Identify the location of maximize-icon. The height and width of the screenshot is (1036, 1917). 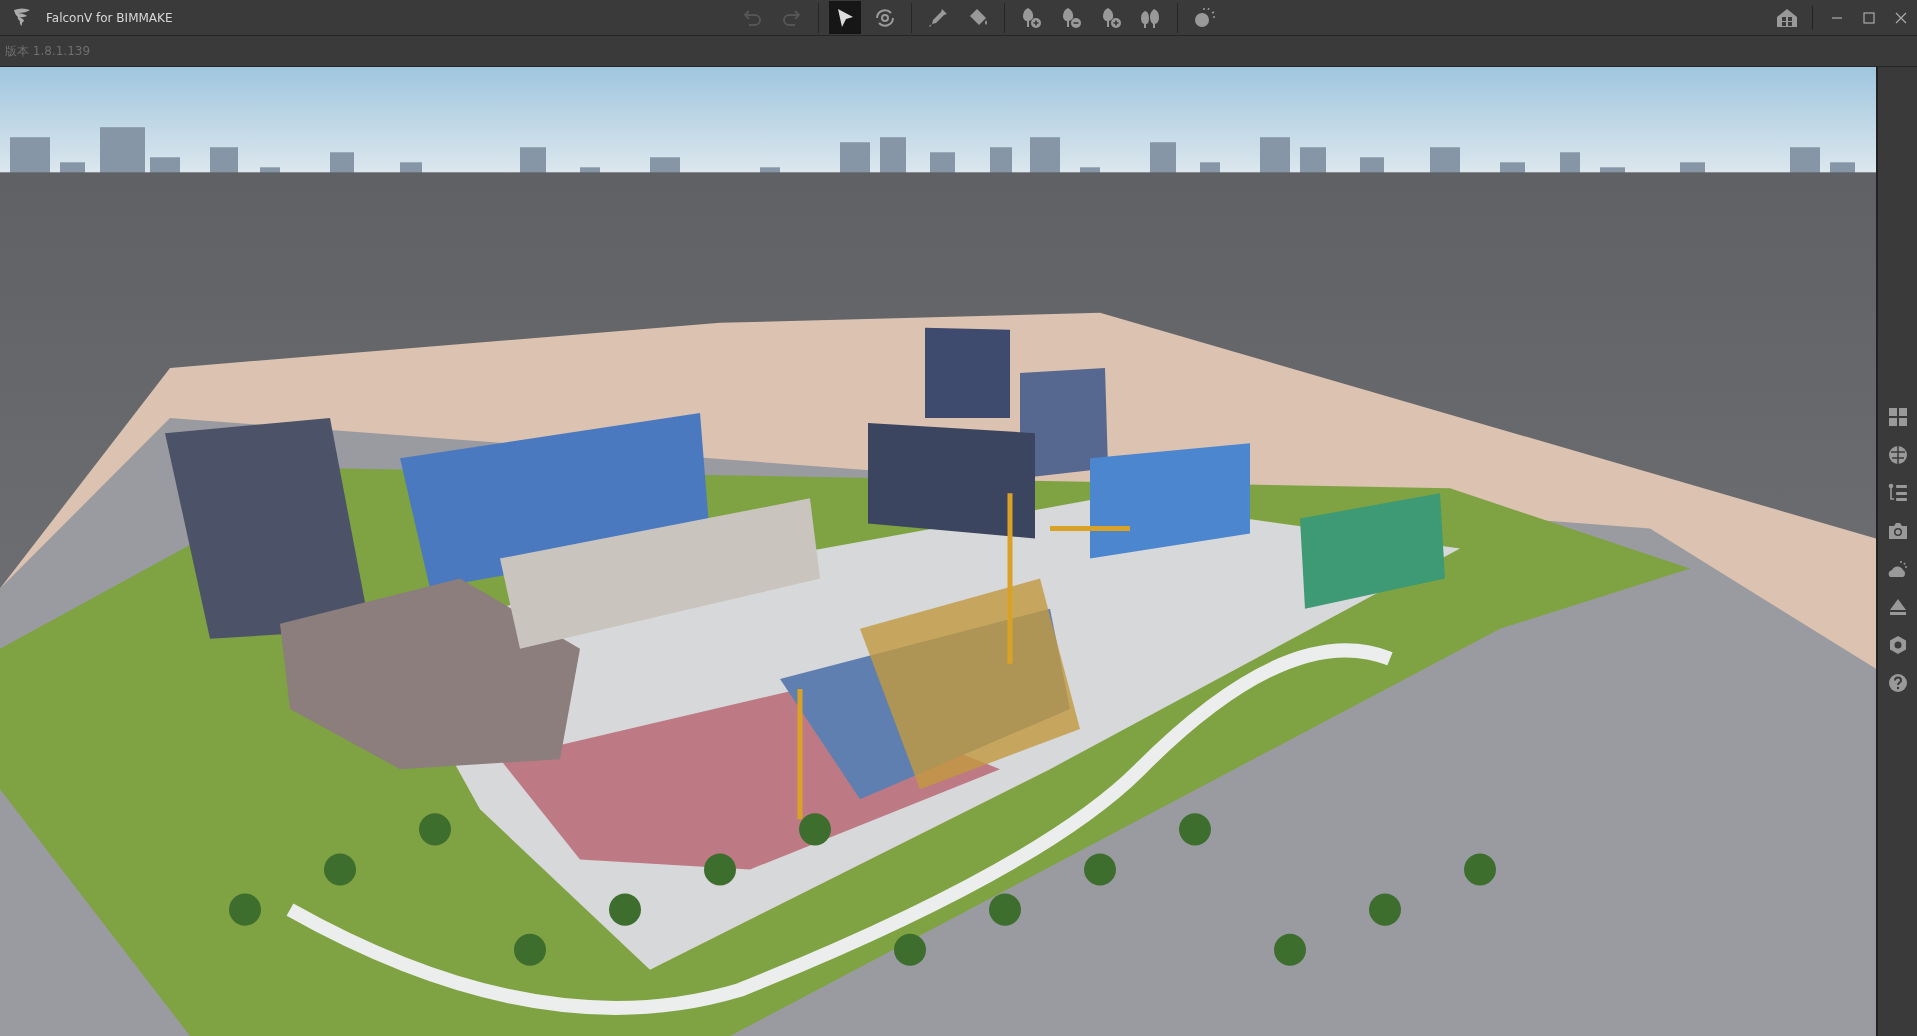
(1869, 17).